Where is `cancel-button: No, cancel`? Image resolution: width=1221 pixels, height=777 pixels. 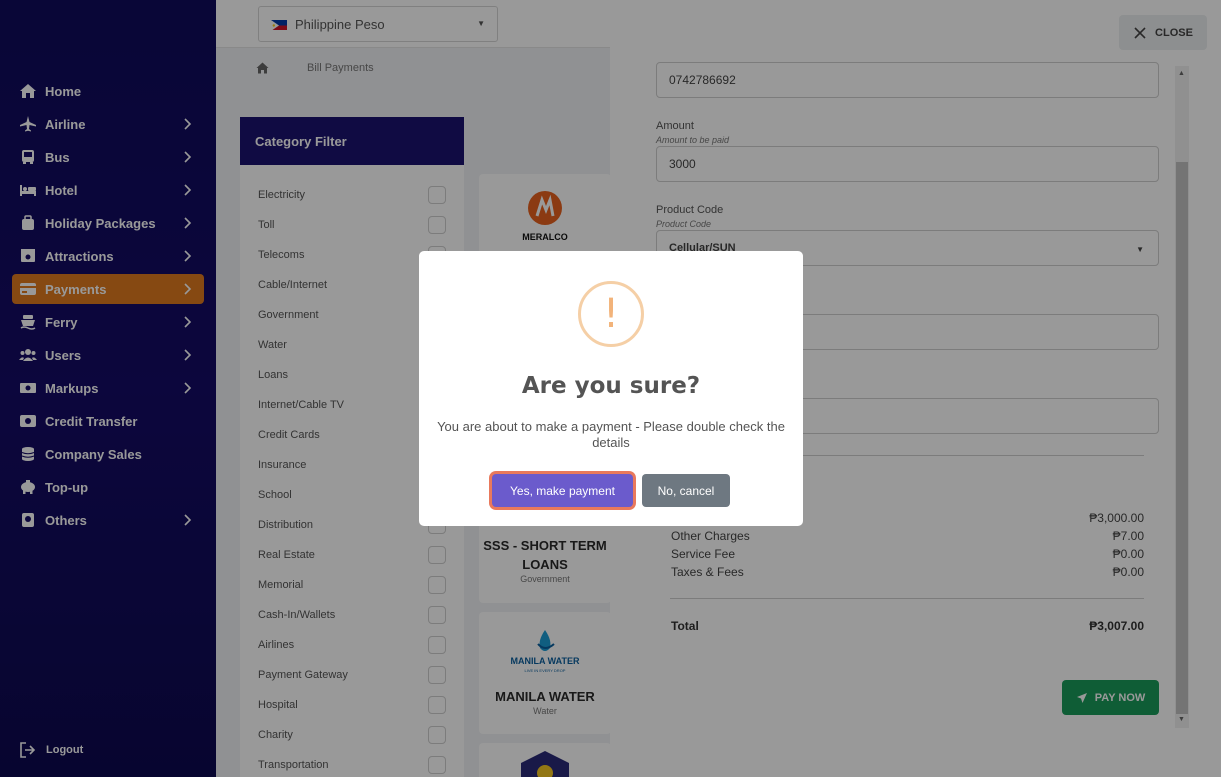
cancel-button: No, cancel is located at coordinates (686, 490).